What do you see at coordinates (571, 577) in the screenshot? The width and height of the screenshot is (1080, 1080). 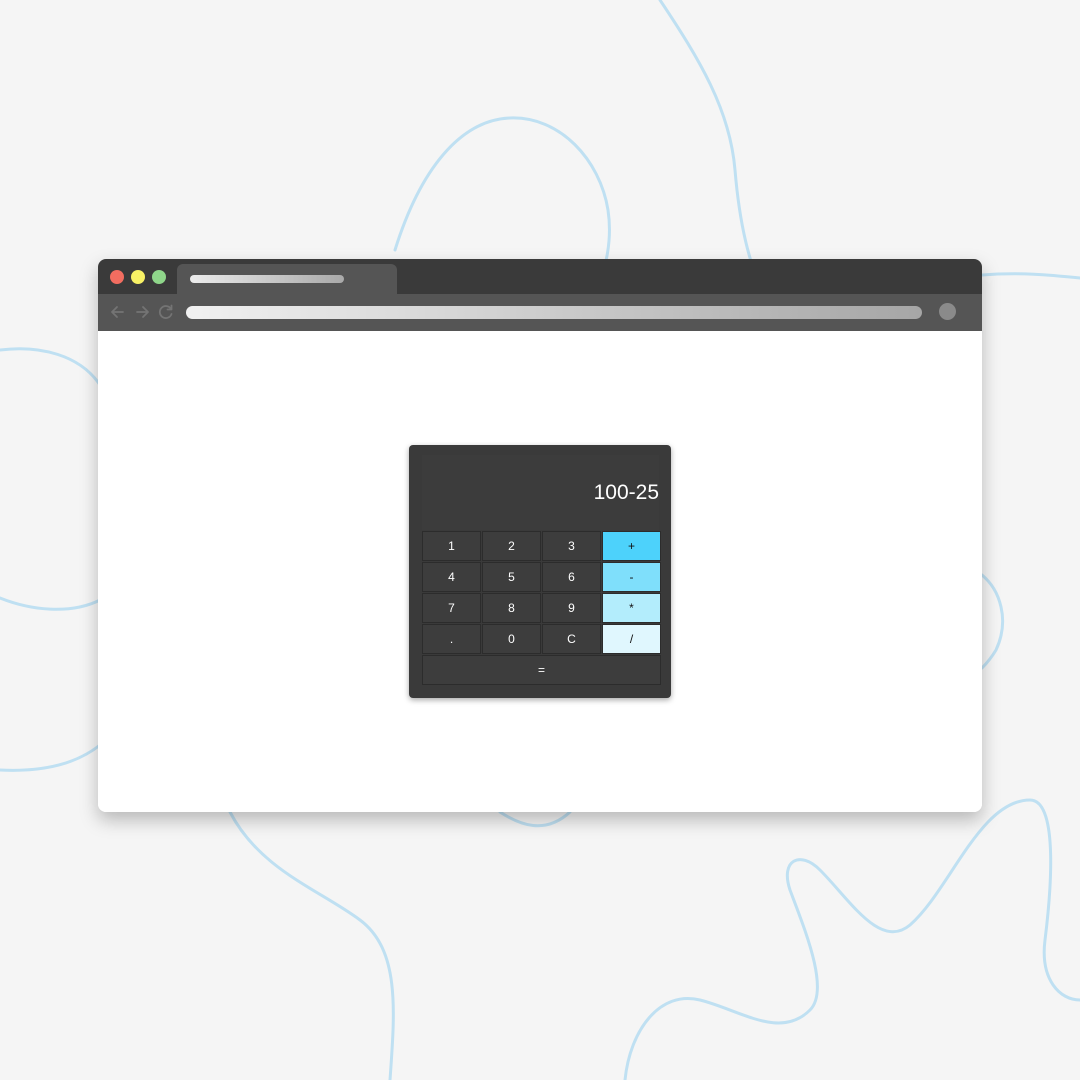 I see `key-6-button: 6` at bounding box center [571, 577].